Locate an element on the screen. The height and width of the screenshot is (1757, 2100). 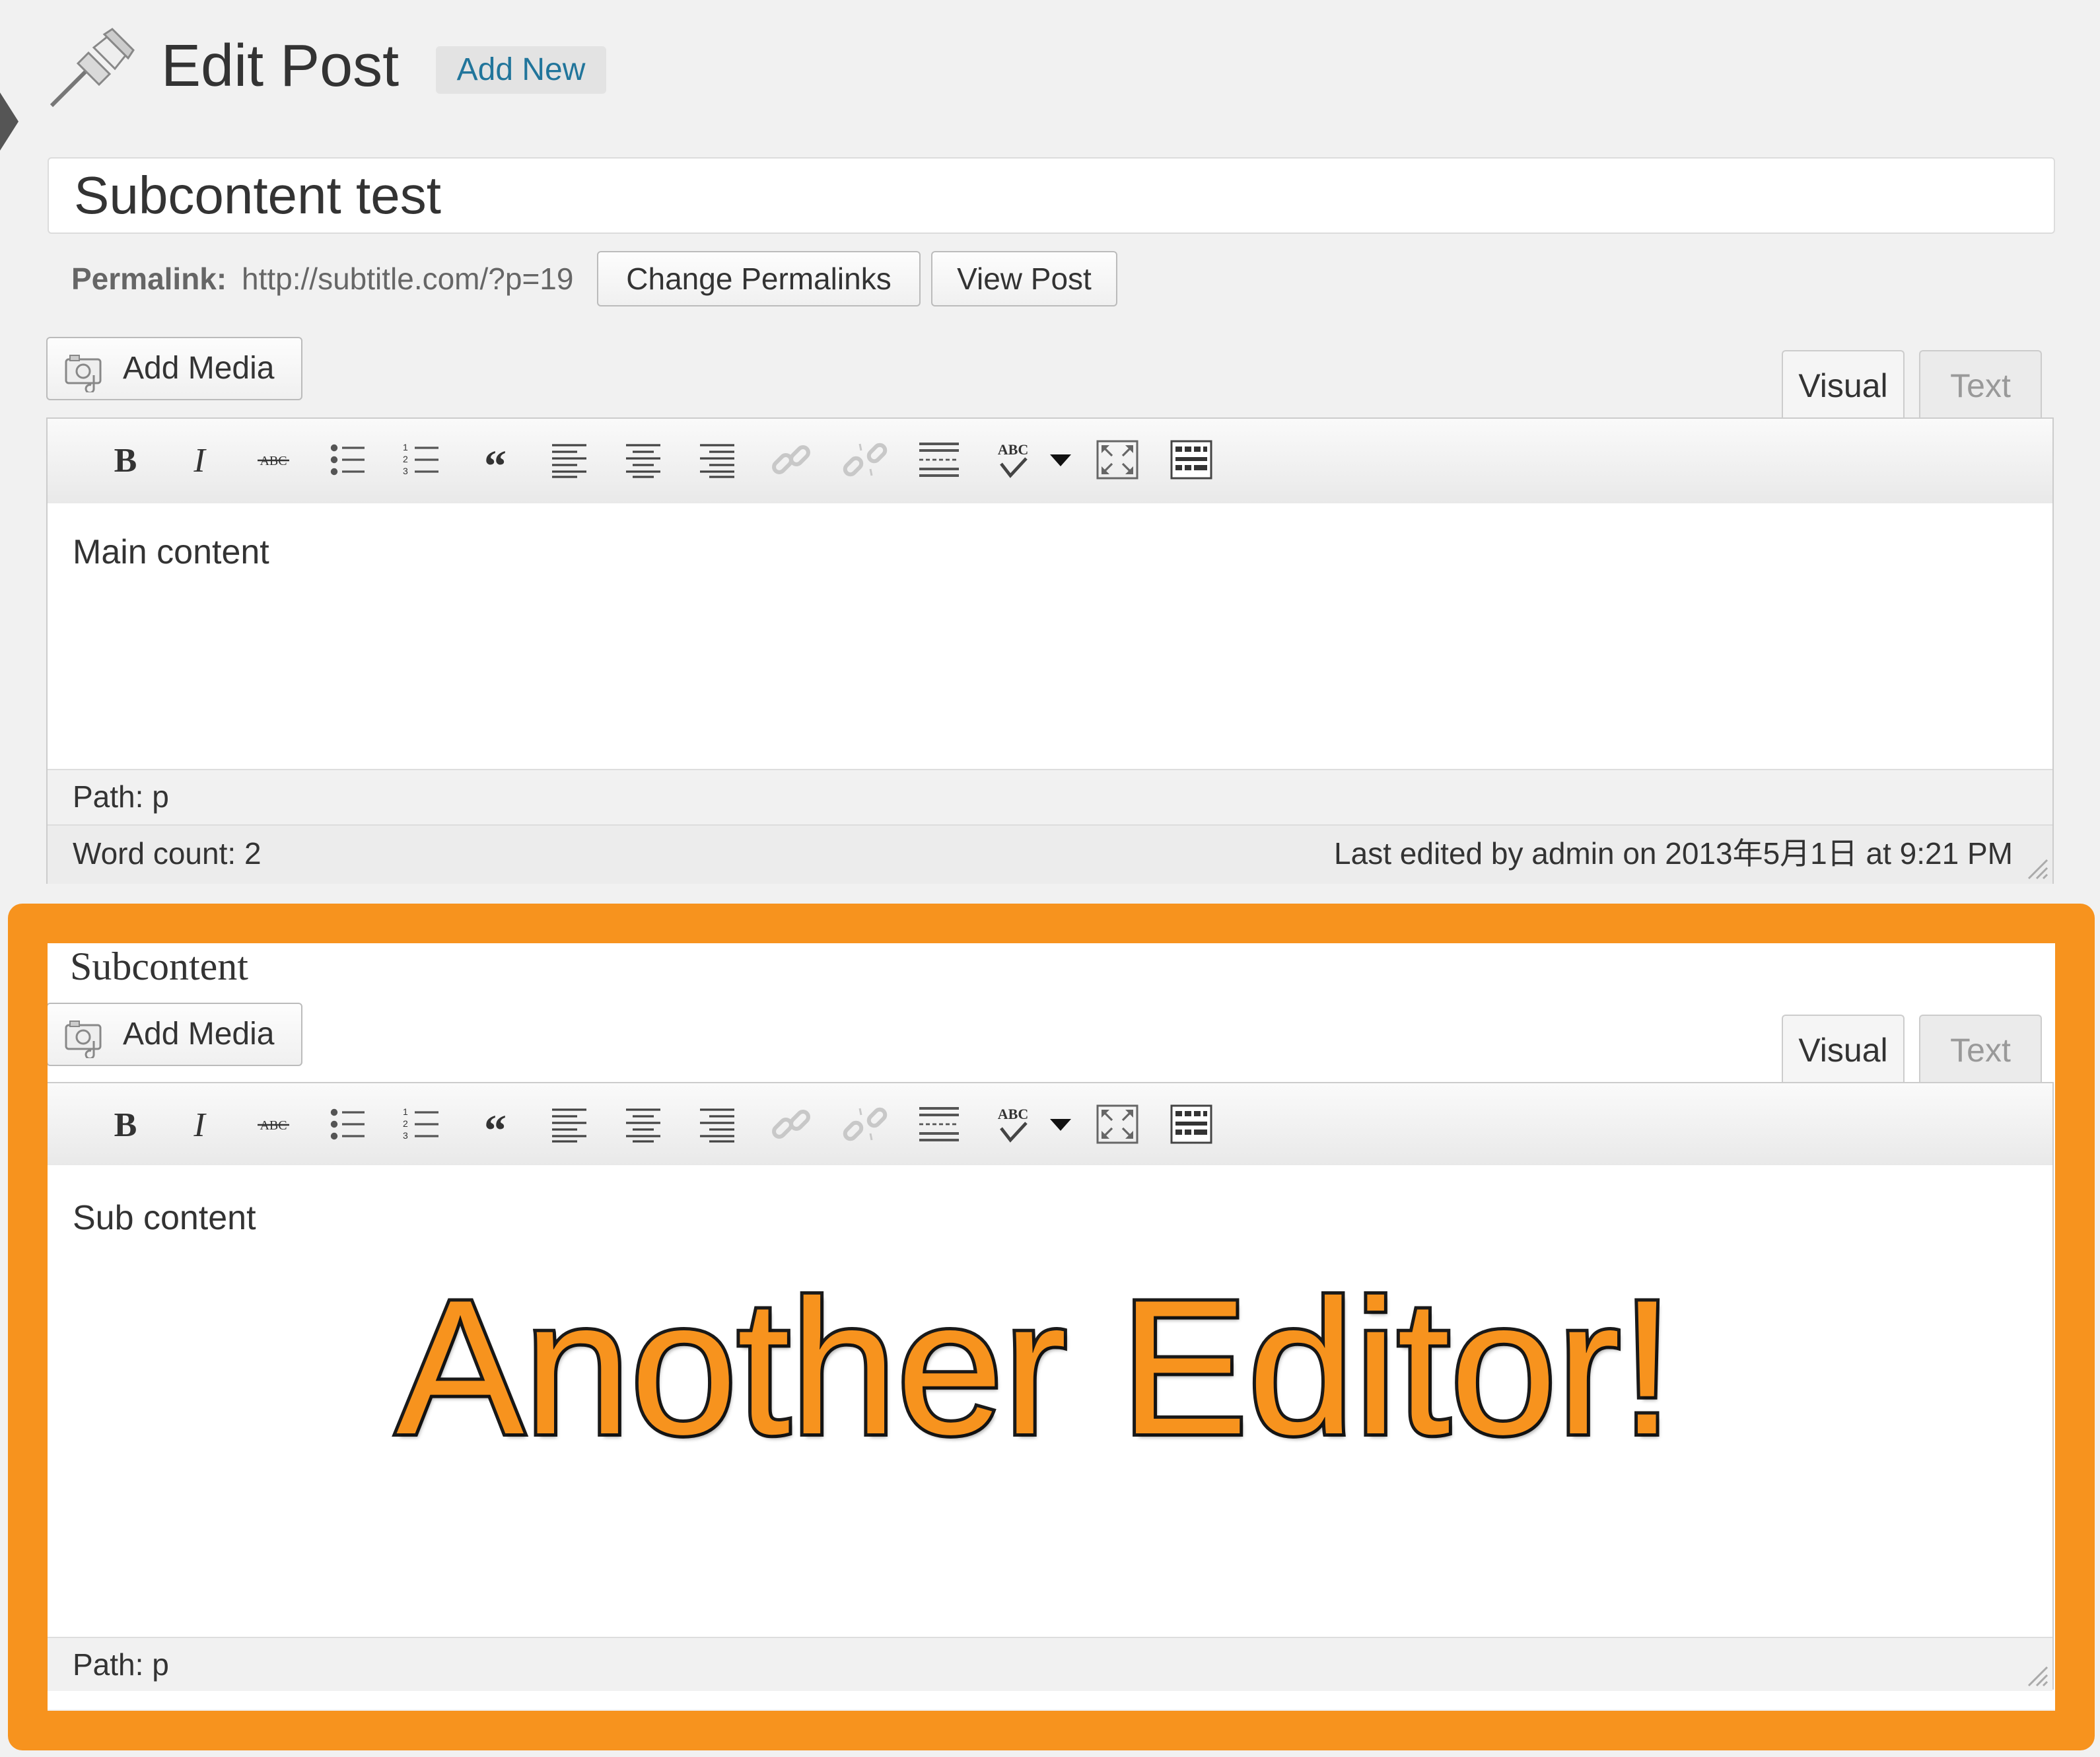
main-path-text: Path: p is located at coordinates (121, 796).